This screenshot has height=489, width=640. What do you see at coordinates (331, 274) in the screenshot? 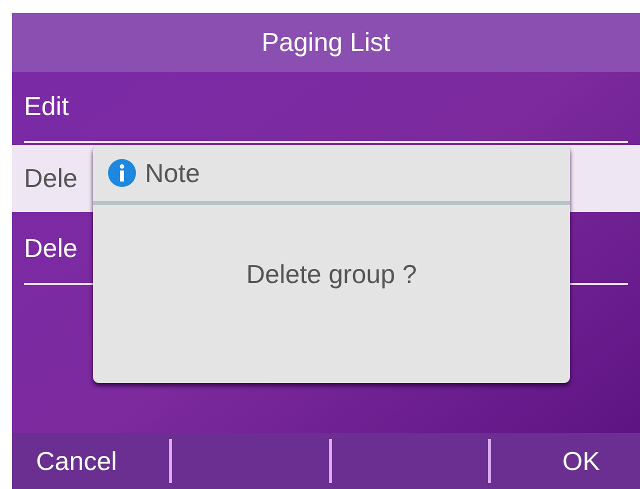
I see `dialog-message: Delete group ?` at bounding box center [331, 274].